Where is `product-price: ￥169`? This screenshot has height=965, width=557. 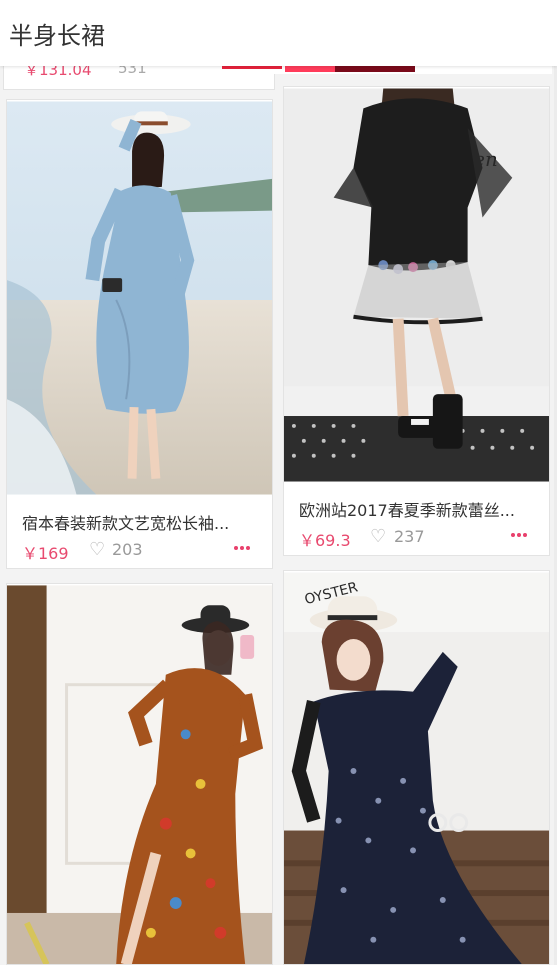 product-price: ￥169 is located at coordinates (45, 553).